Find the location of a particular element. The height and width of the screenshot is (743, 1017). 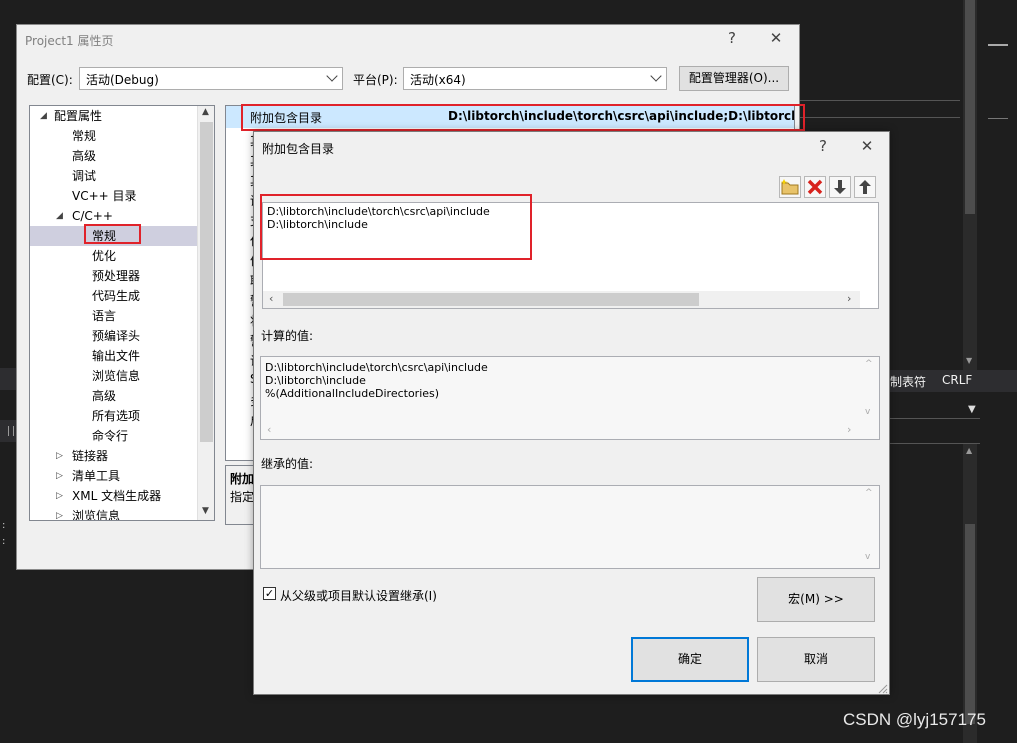

computed-line-2: D:\libtorch\include is located at coordinates (315, 380).